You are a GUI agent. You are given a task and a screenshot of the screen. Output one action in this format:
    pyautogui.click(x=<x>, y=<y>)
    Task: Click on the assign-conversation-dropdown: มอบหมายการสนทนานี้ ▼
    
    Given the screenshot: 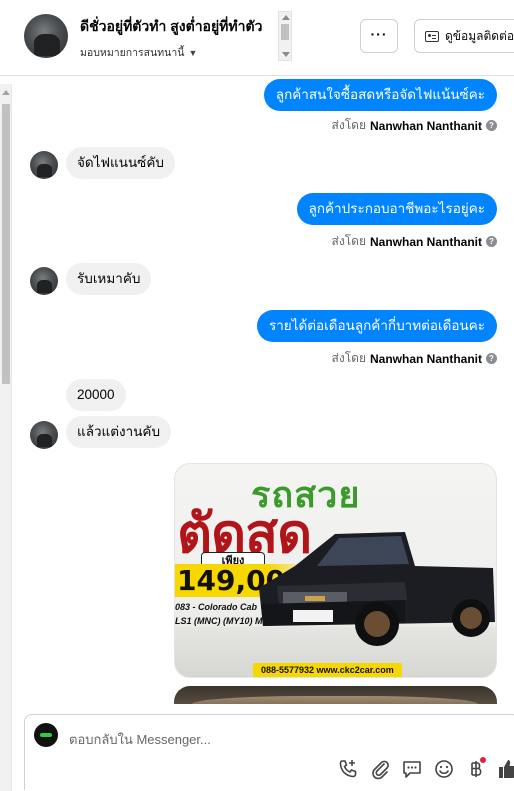 What is the action you would take?
    pyautogui.click(x=138, y=52)
    